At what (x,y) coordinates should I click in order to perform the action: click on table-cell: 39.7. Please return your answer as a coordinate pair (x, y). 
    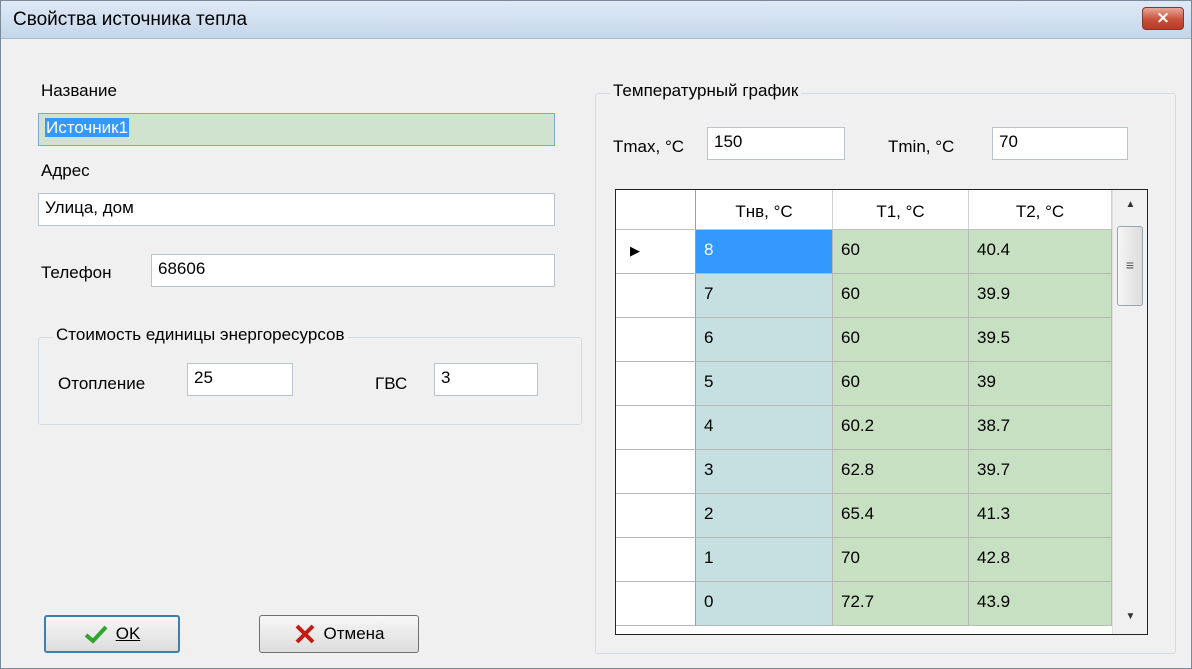
    Looking at the image, I should click on (1040, 472).